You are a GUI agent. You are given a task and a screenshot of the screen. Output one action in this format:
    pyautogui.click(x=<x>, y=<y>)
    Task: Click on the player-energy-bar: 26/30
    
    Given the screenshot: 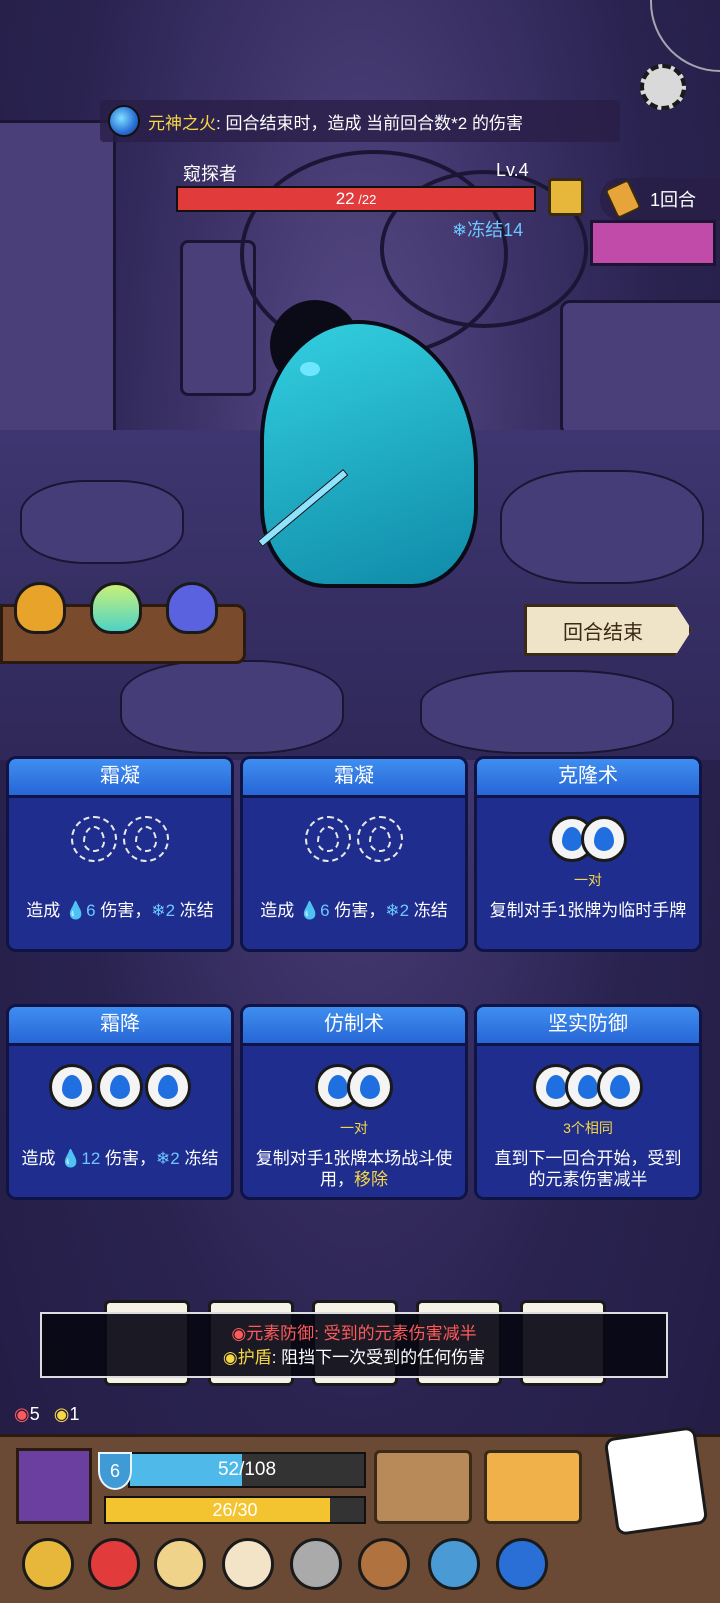 What is the action you would take?
    pyautogui.click(x=235, y=1510)
    